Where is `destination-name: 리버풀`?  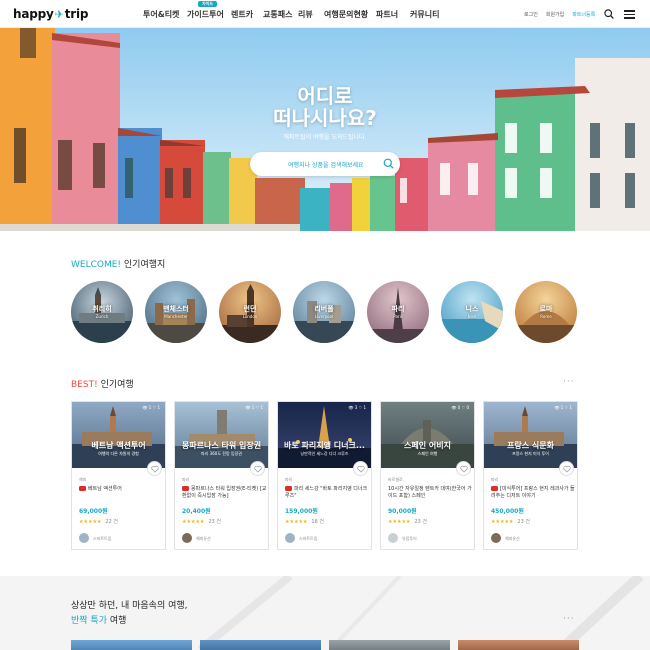 destination-name: 리버풀 is located at coordinates (324, 309).